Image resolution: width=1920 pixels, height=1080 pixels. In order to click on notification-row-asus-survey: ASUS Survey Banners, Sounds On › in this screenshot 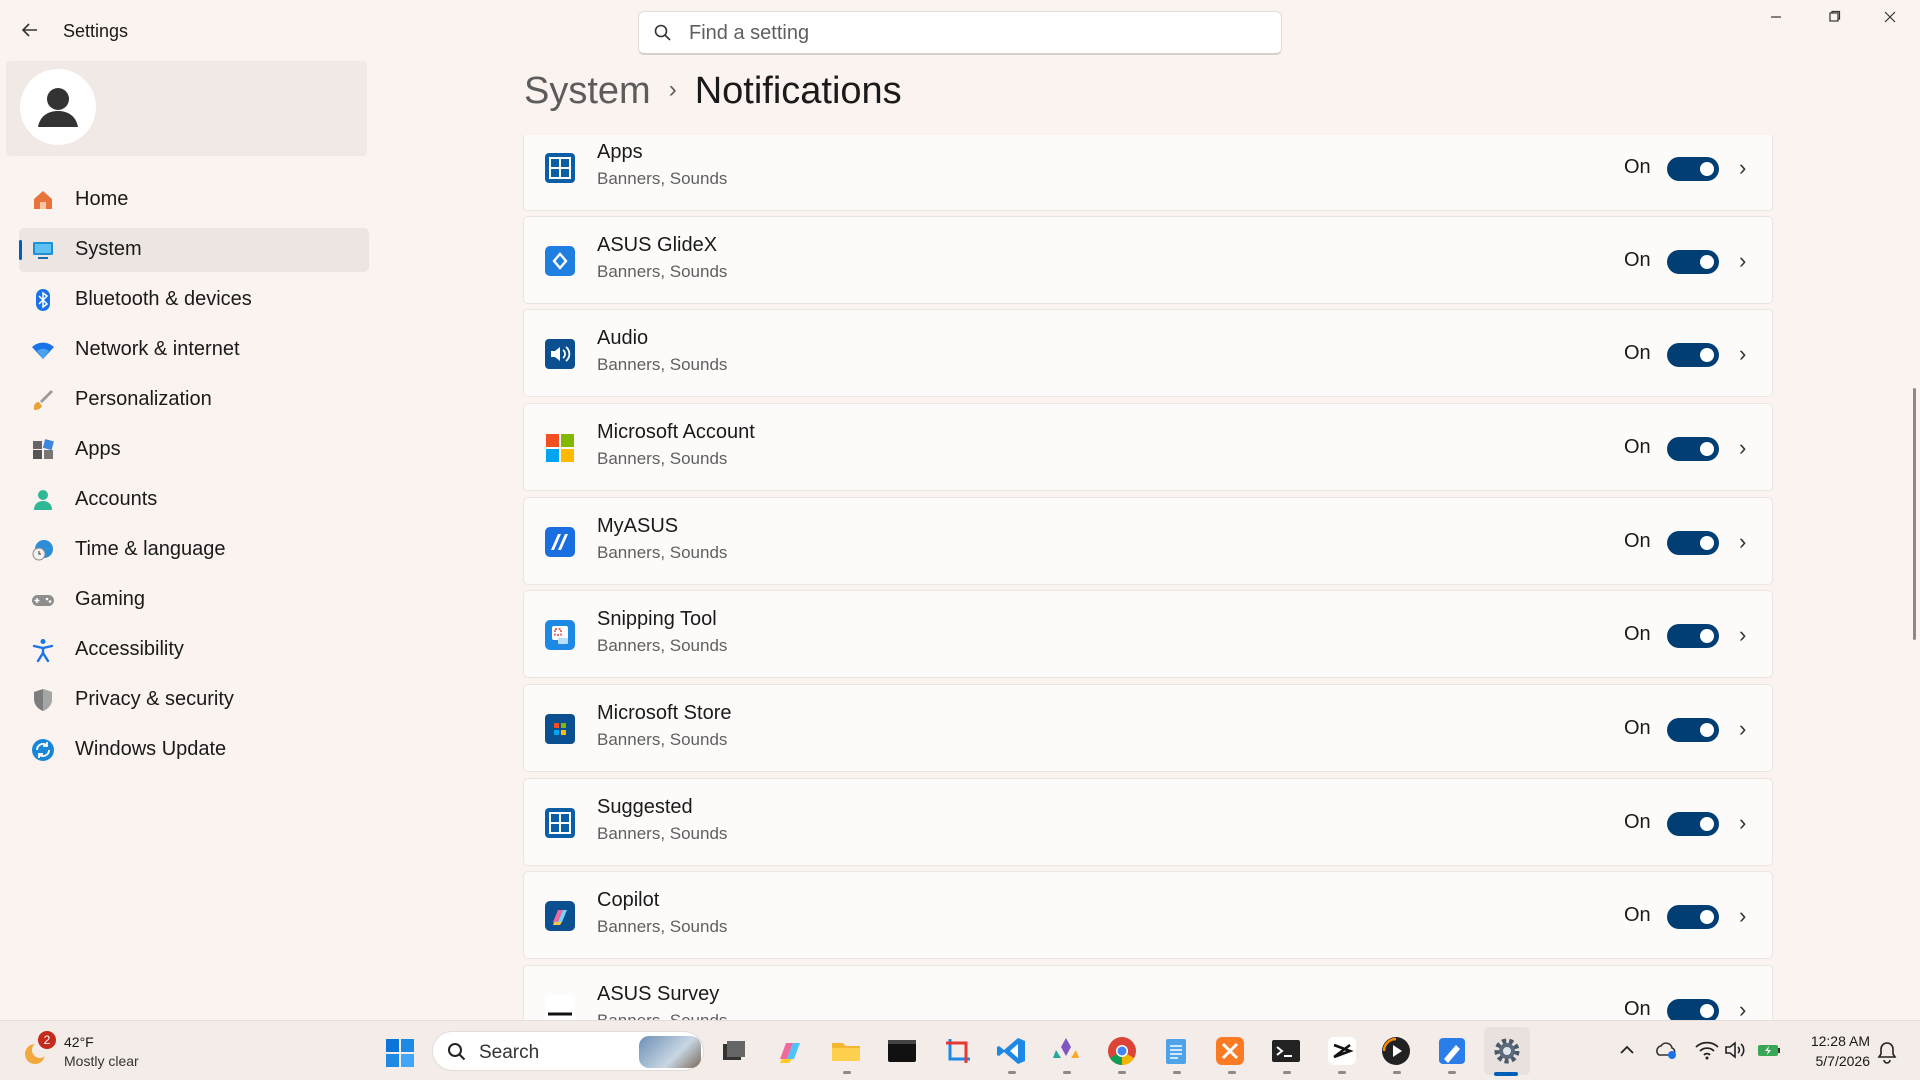, I will do `click(1148, 992)`.